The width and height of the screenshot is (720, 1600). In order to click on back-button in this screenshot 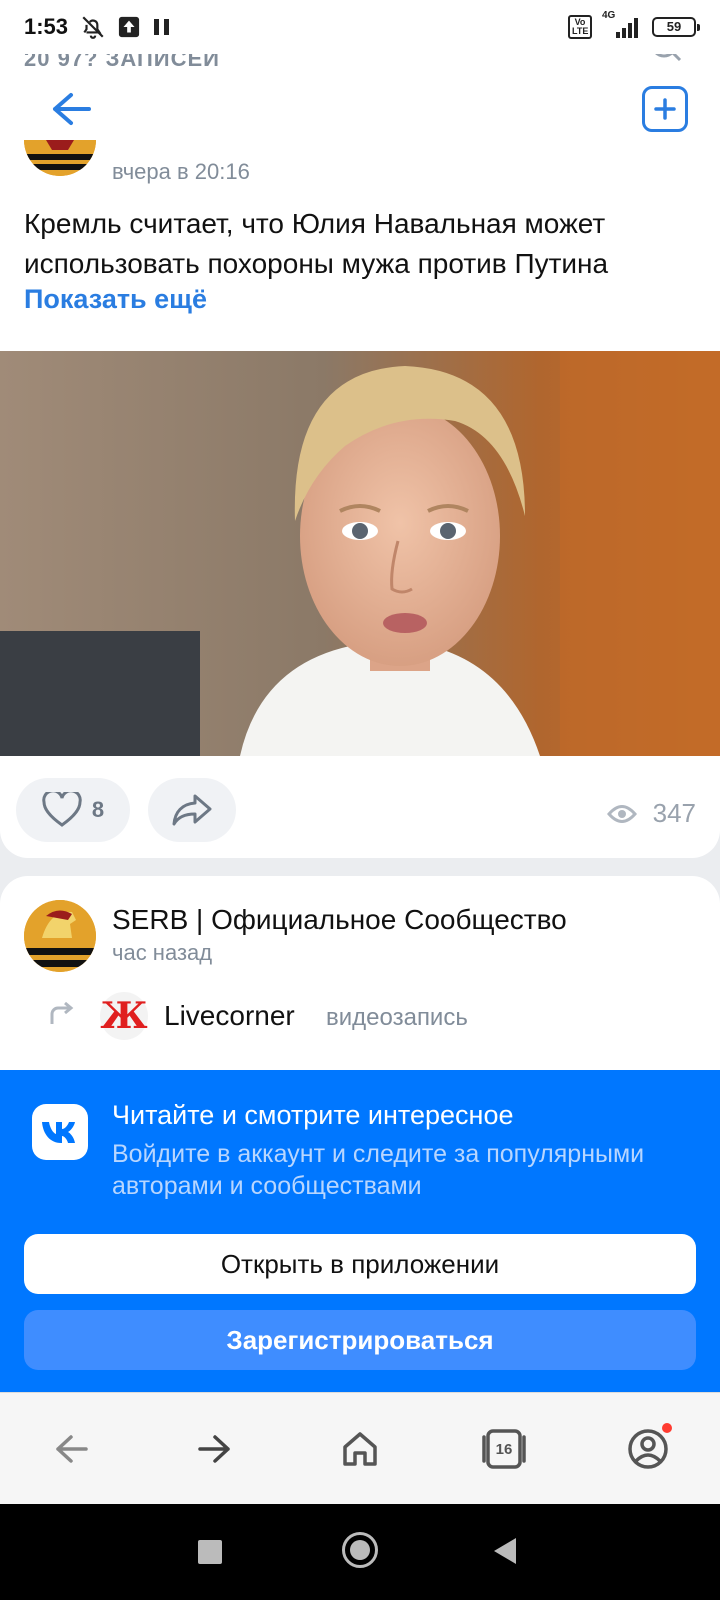, I will do `click(71, 109)`.